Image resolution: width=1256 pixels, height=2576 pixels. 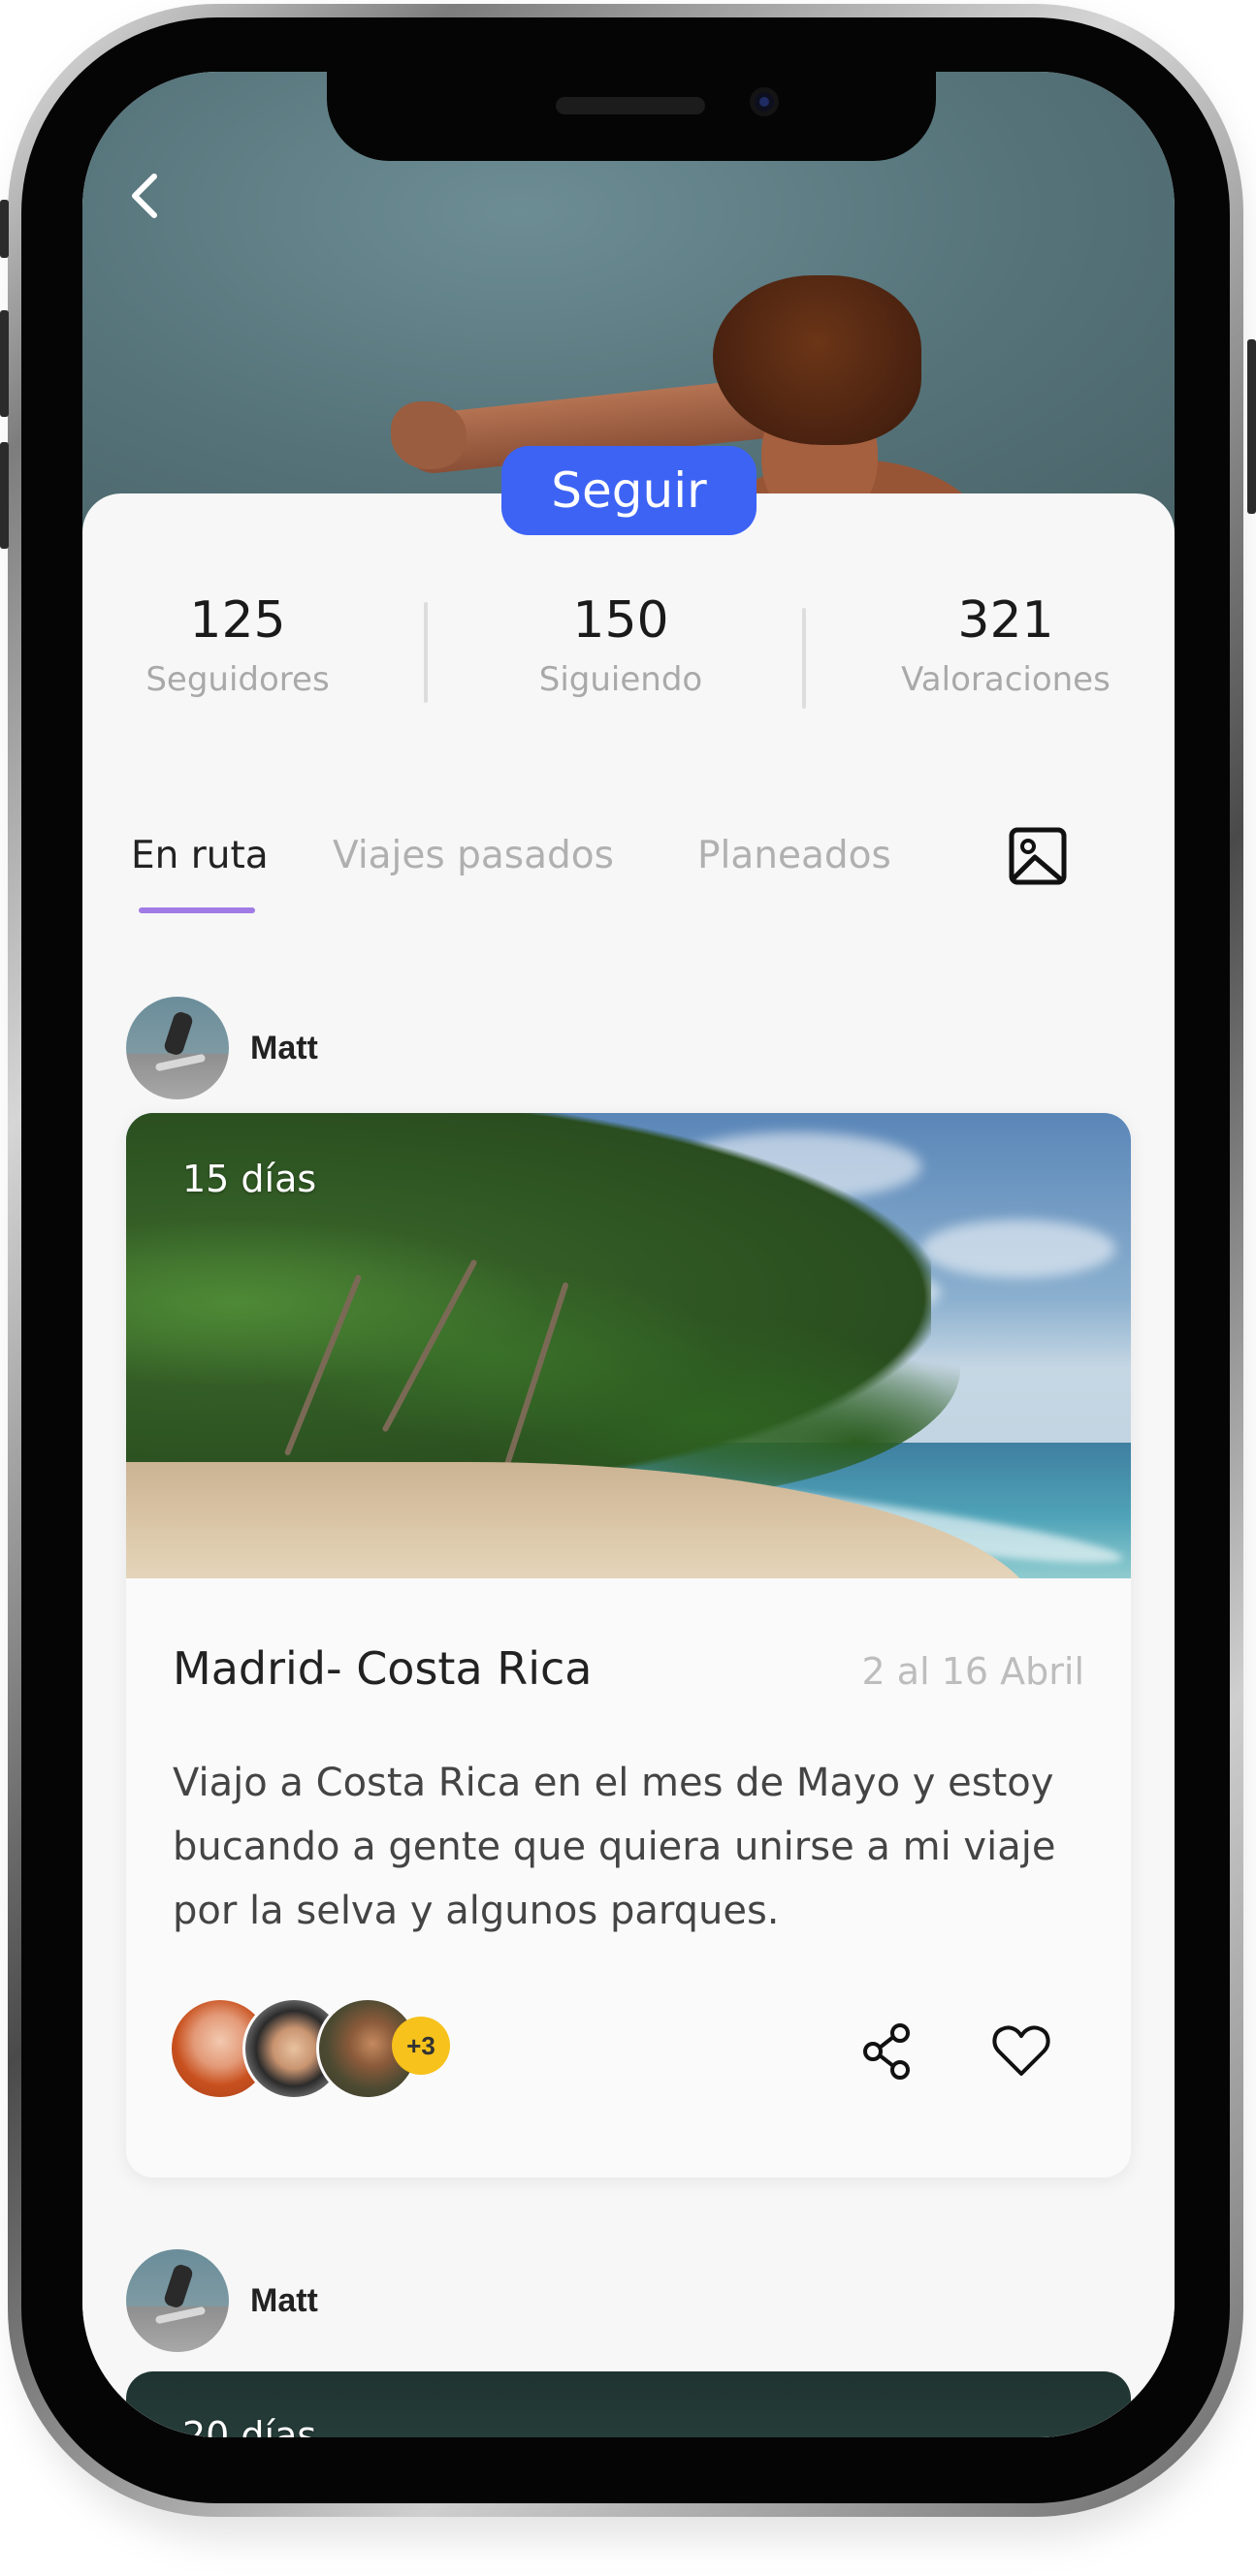 I want to click on notch, so click(x=632, y=117).